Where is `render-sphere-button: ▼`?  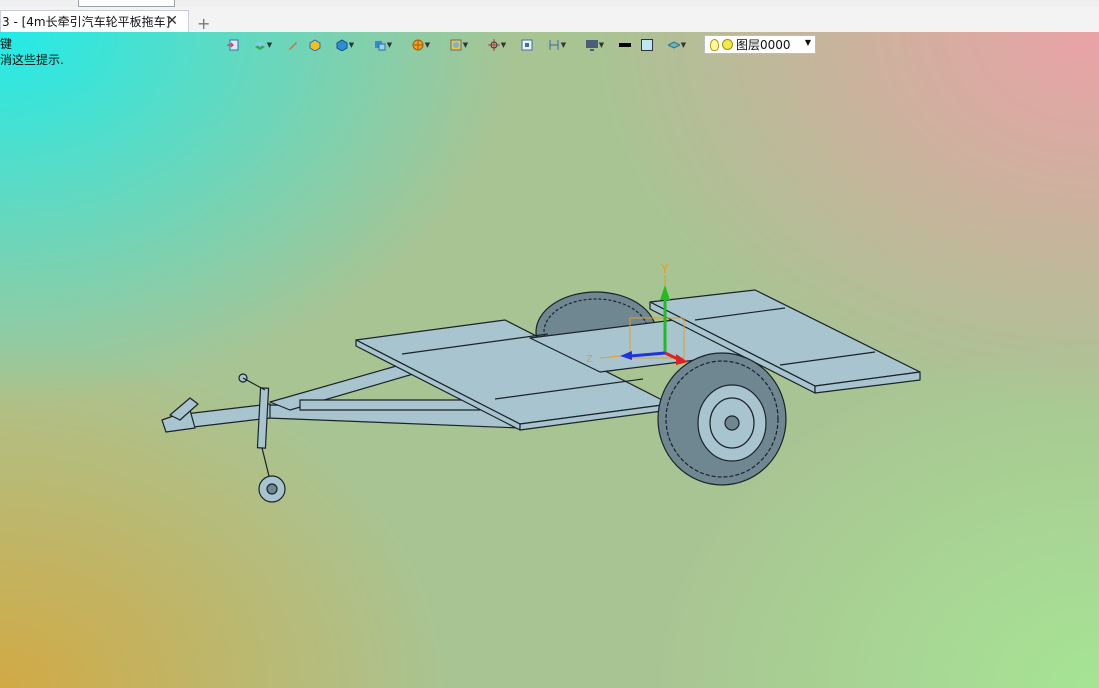 render-sphere-button: ▼ is located at coordinates (421, 45).